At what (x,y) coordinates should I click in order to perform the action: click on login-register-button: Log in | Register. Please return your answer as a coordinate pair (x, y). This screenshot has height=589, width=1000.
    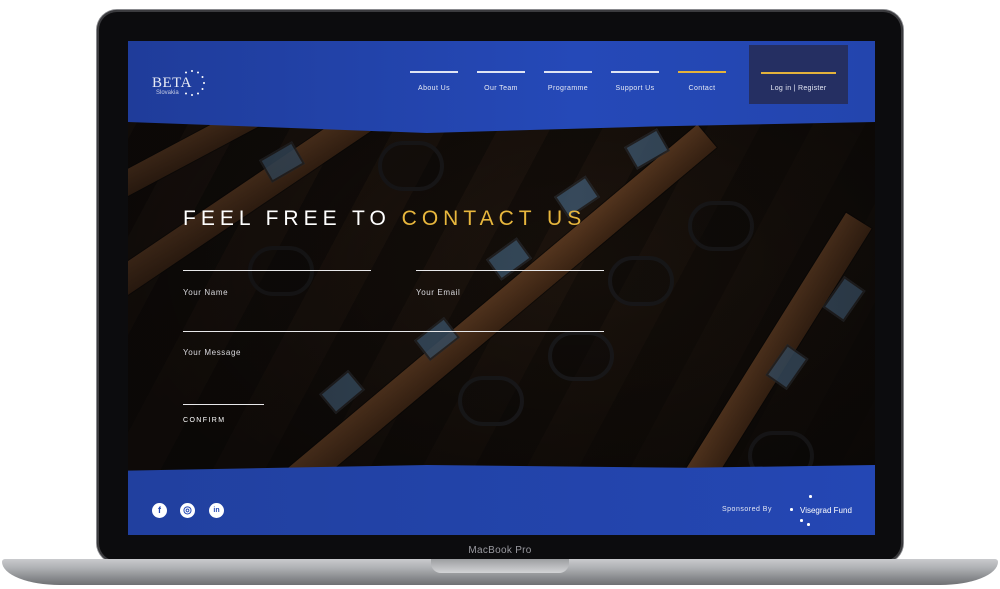
    Looking at the image, I should click on (798, 74).